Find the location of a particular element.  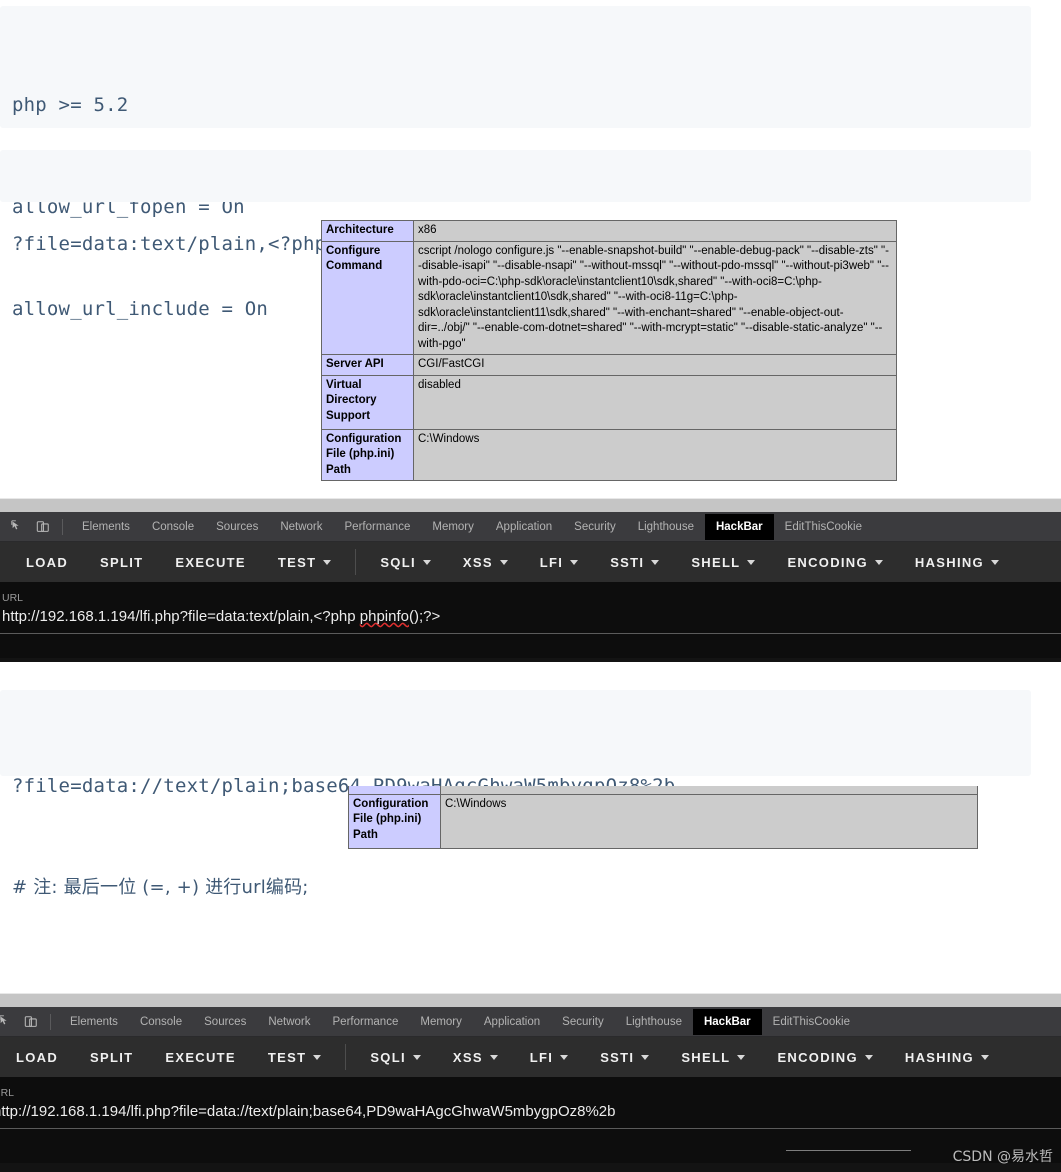

phpinfo-value: CGI/FastCGI is located at coordinates (655, 365).